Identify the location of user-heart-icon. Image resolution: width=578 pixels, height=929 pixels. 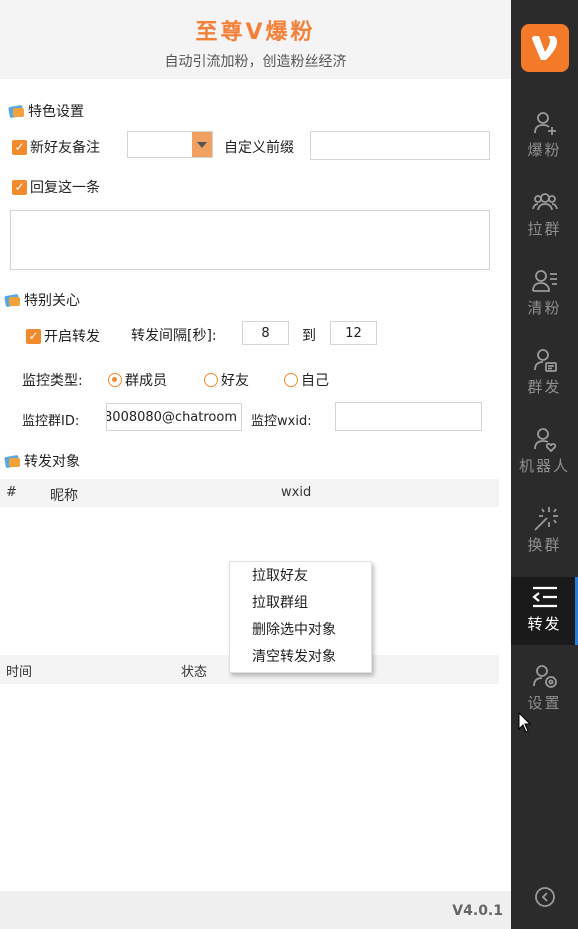
(545, 440).